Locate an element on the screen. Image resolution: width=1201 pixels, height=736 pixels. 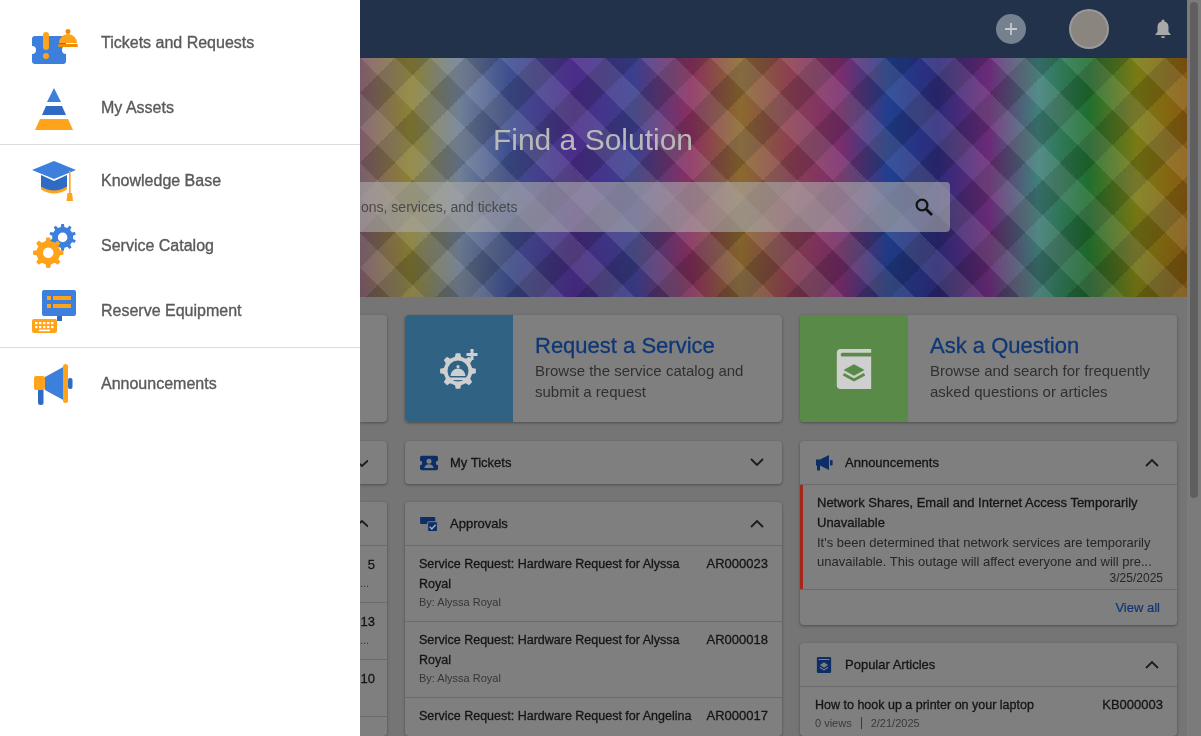
nav-item: Reserve Equipment is located at coordinates (180, 310).